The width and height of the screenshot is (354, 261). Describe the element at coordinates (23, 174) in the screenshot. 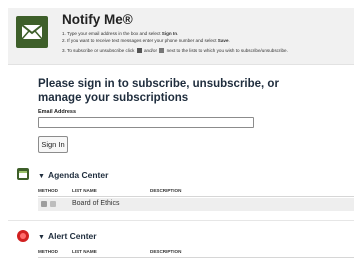

I see `agenda-icon` at that location.